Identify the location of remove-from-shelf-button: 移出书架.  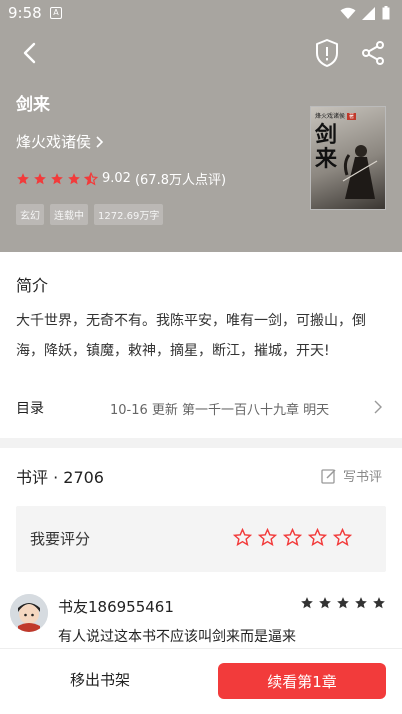
(100, 679).